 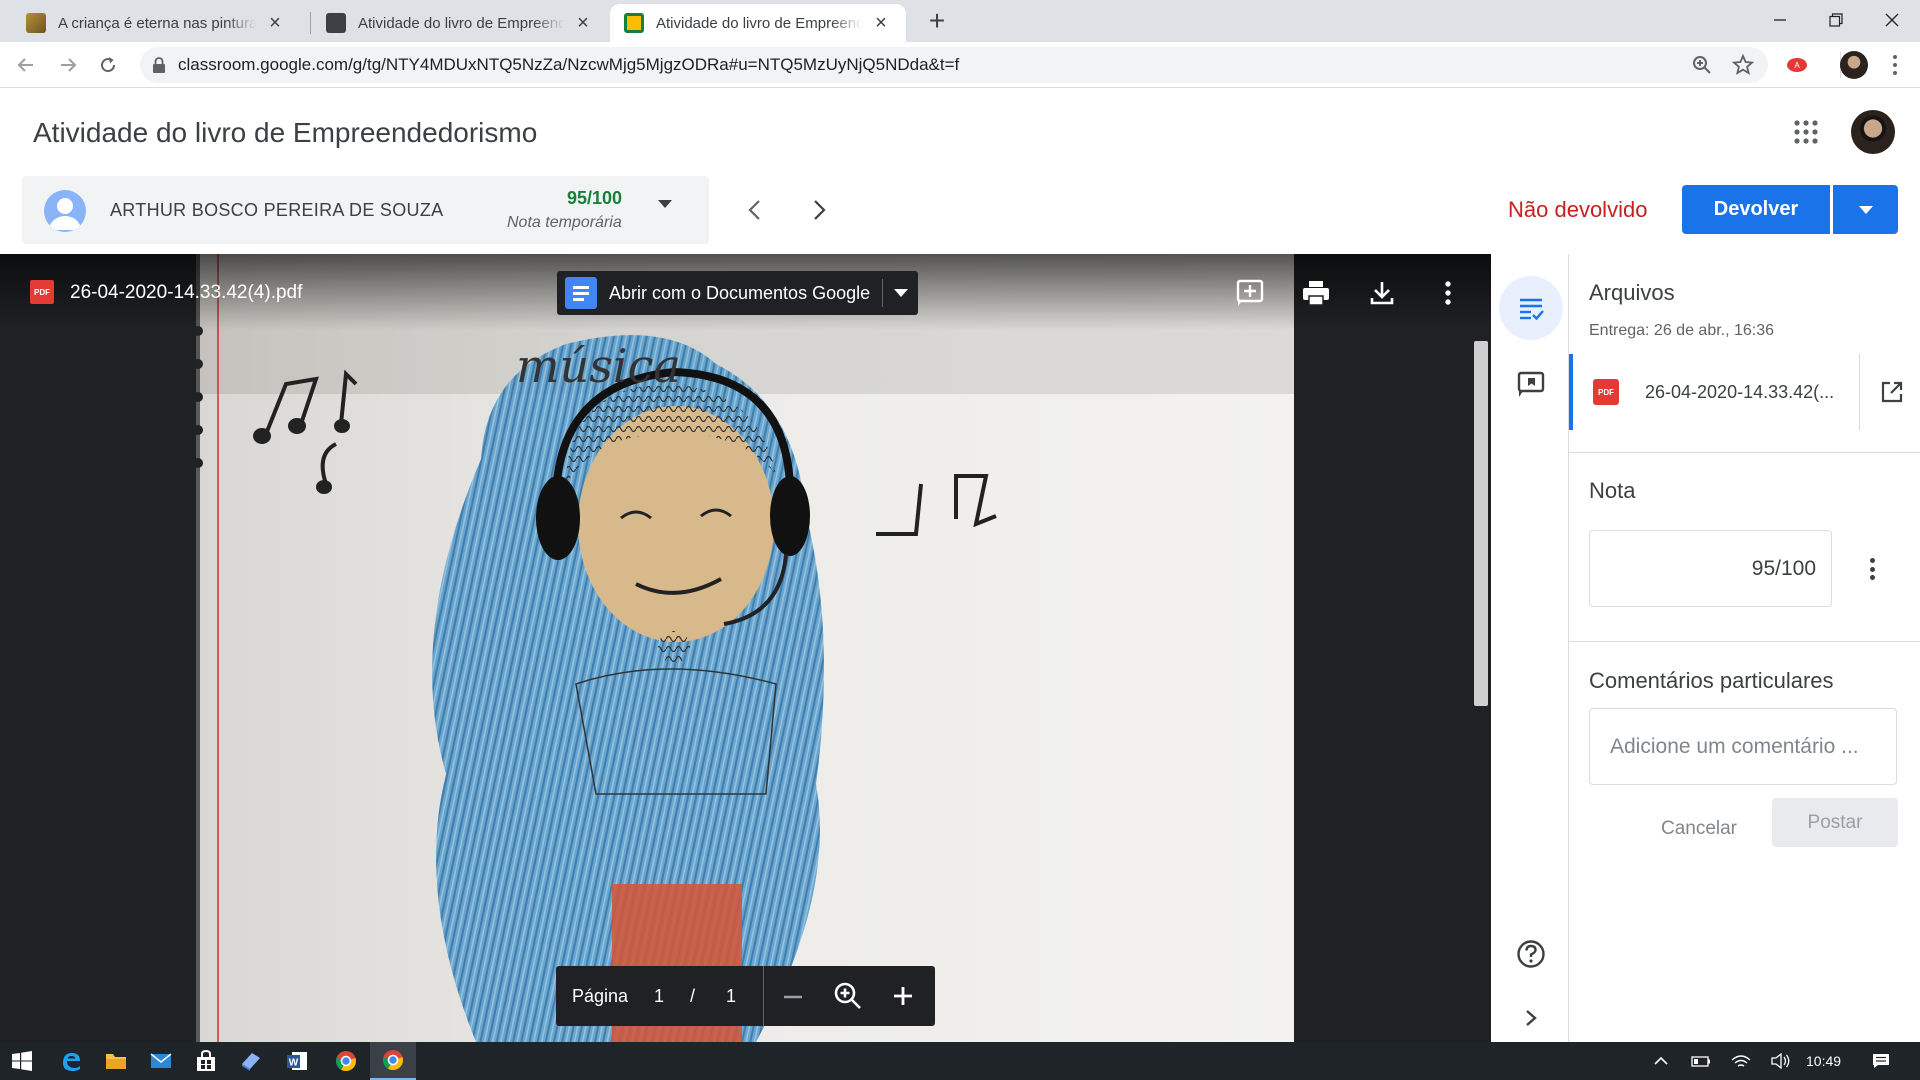 What do you see at coordinates (1889, 392) in the screenshot?
I see `open-in-new-button` at bounding box center [1889, 392].